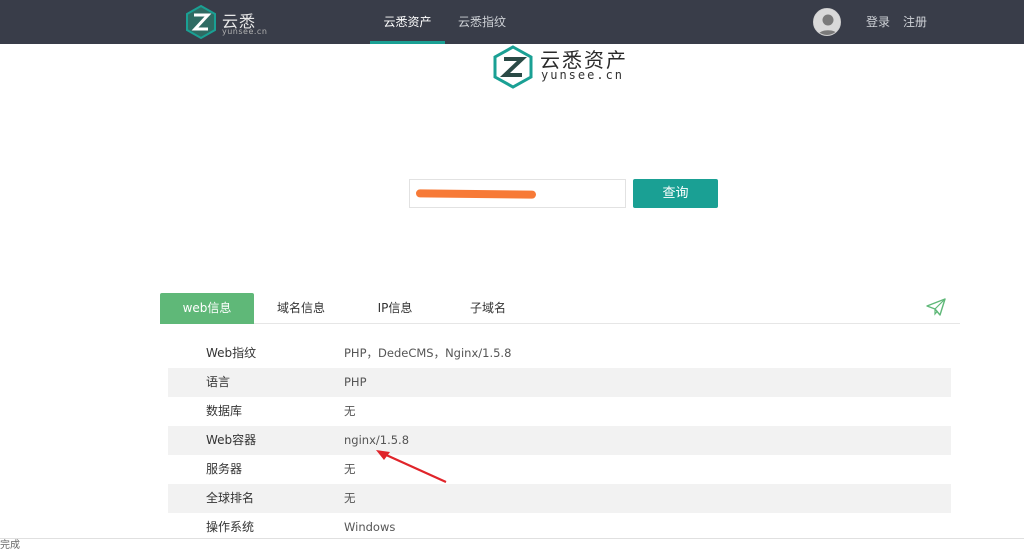  I want to click on table-row: Web指纹 PHP，DedeCMS，Nginx/1.5.8, so click(559, 353).